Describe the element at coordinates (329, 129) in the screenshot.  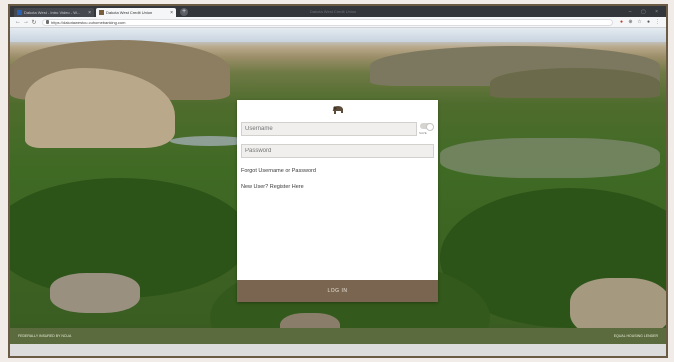
I see `username-field` at that location.